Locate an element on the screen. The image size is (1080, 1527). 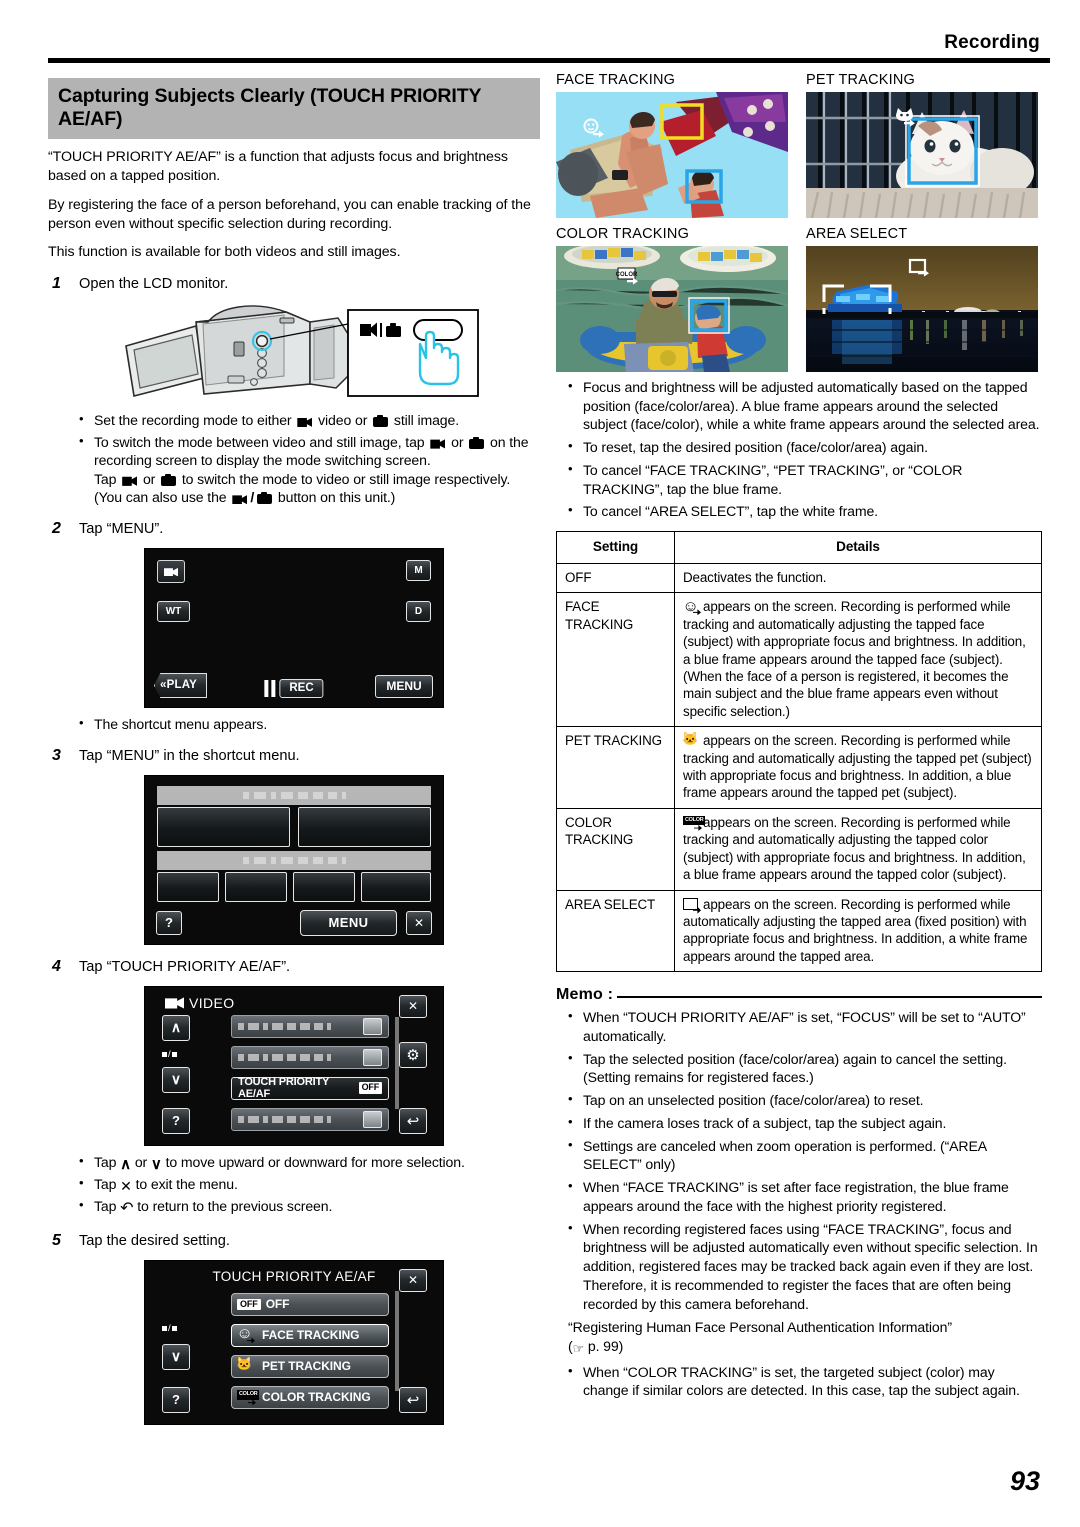
memo-label: Memo : is located at coordinates (585, 995).